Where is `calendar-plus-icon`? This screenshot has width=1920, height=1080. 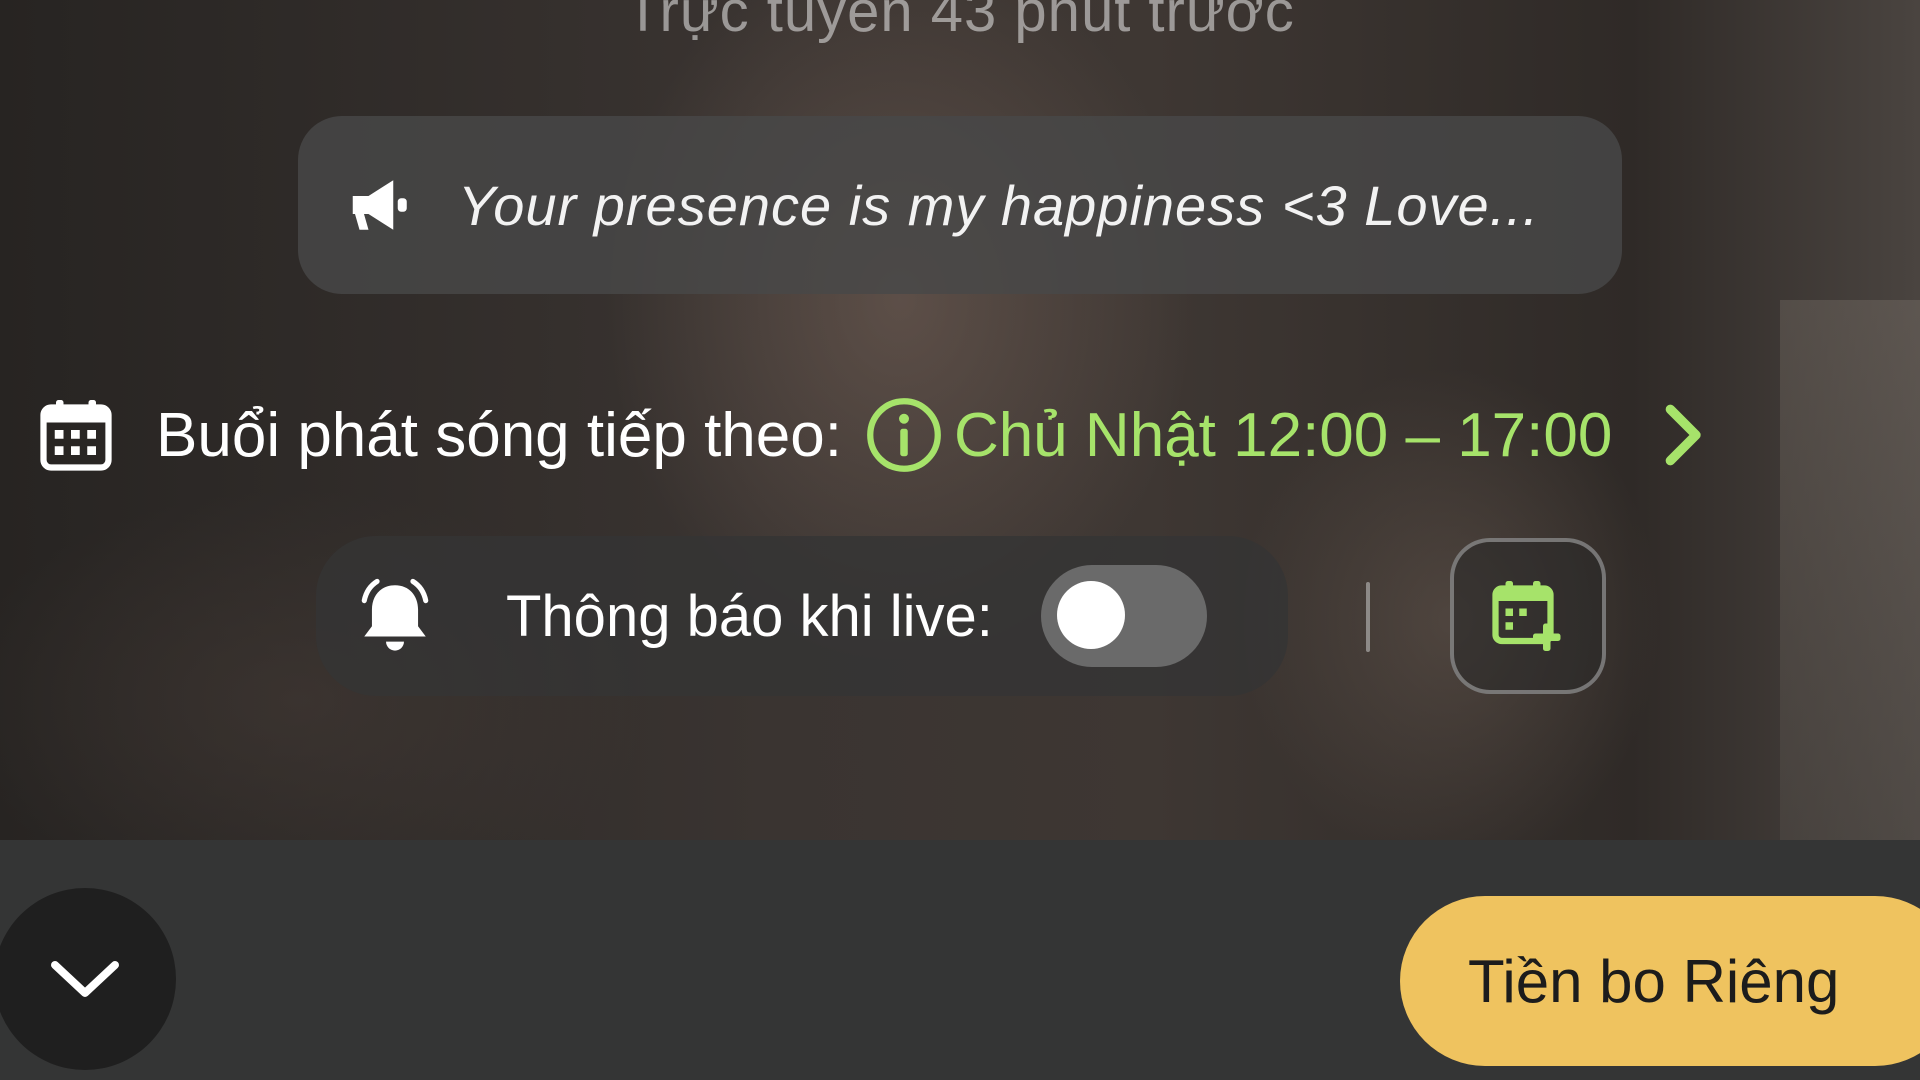 calendar-plus-icon is located at coordinates (1526, 616).